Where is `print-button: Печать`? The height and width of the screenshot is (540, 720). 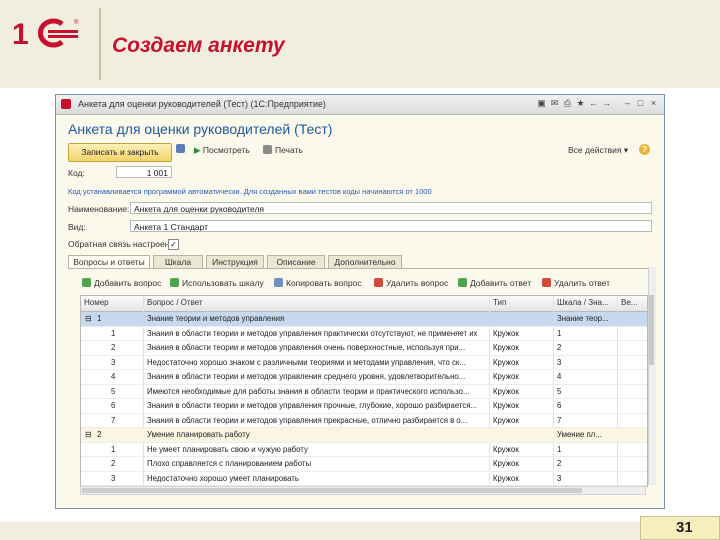 print-button: Печать is located at coordinates (283, 150).